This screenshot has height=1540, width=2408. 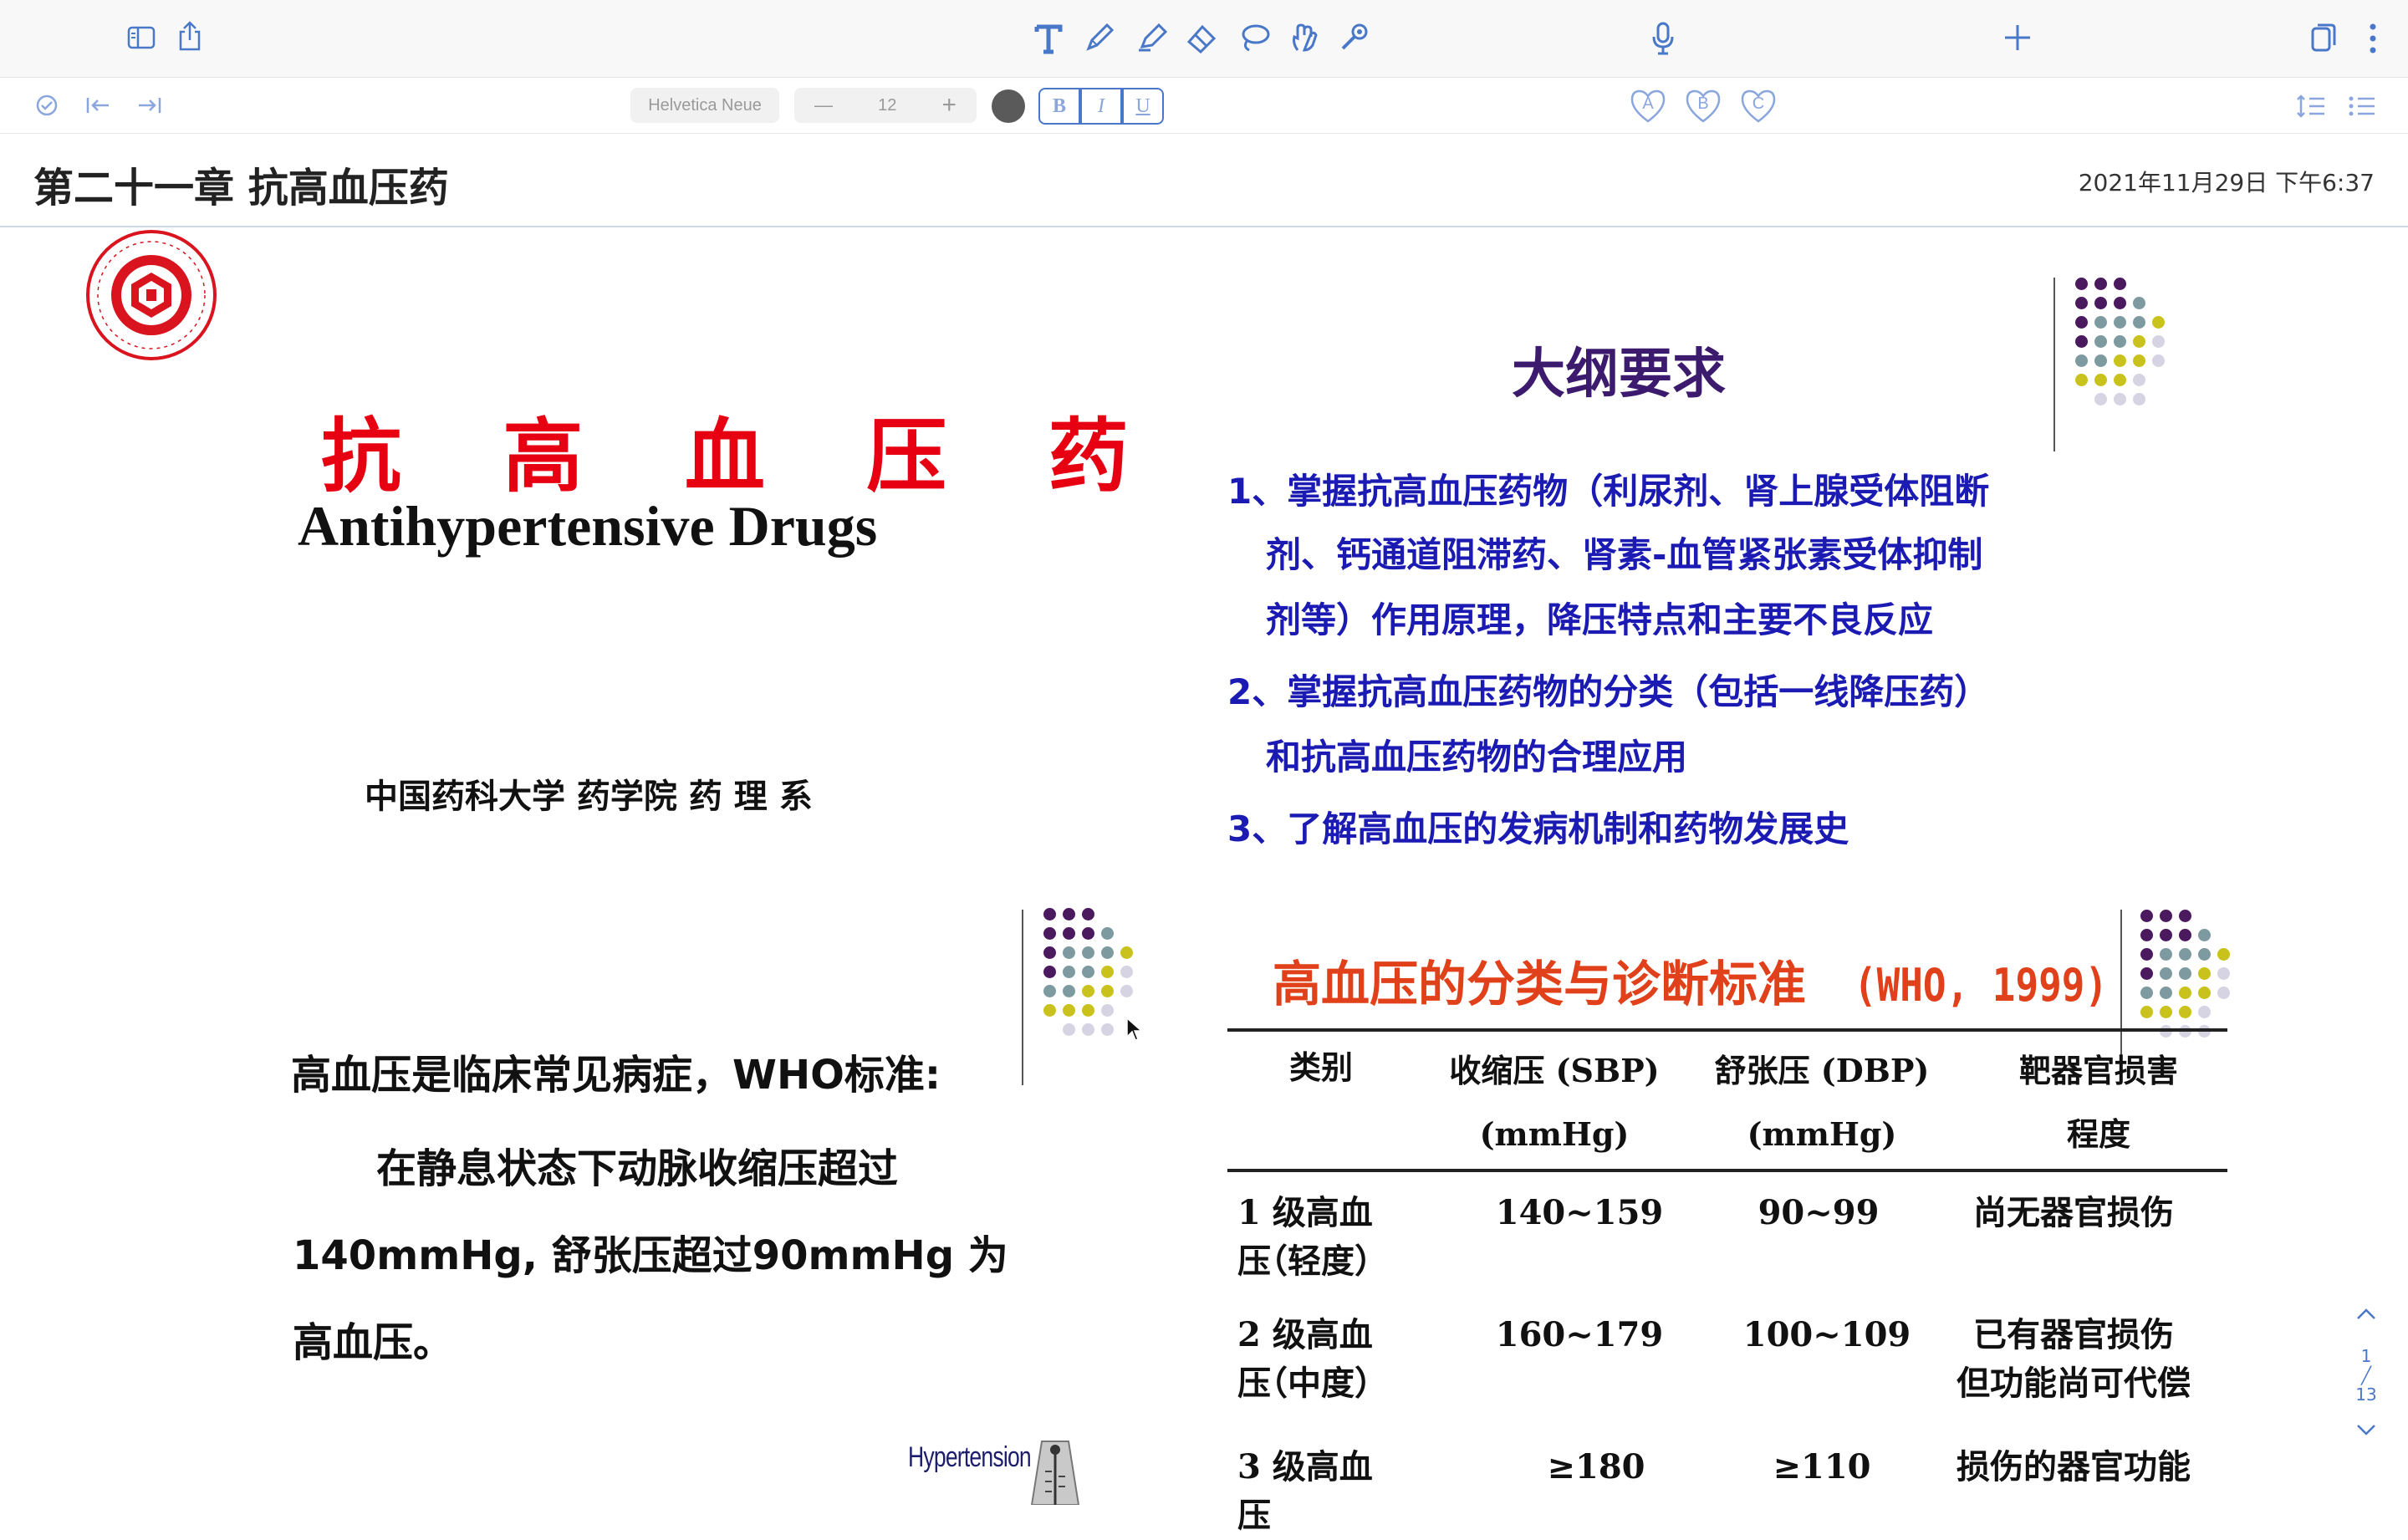 What do you see at coordinates (1204, 106) in the screenshot?
I see `format-toolbar: Helvetica Neue — 12 + B I U A B C` at bounding box center [1204, 106].